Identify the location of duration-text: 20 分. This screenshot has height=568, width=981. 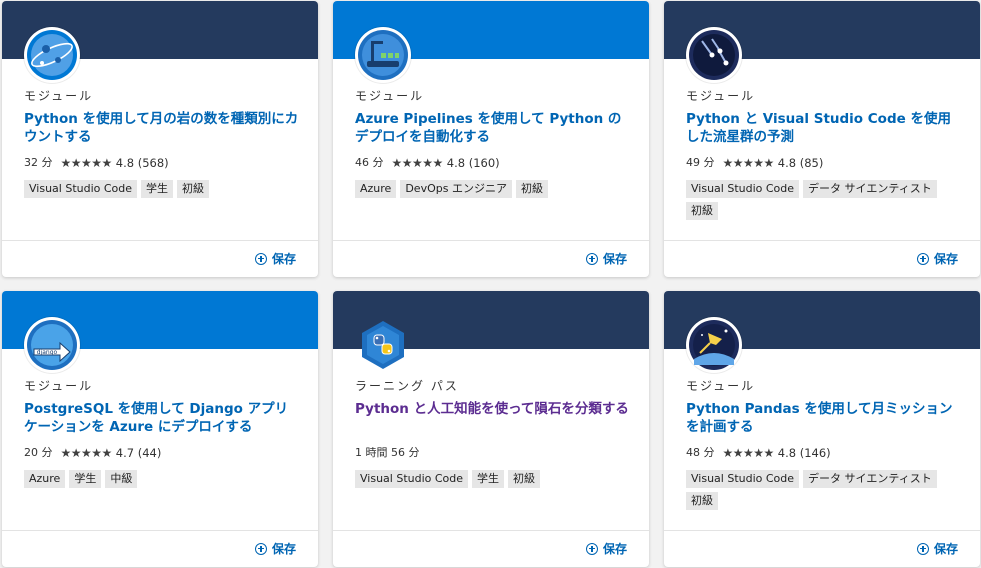
(38, 452).